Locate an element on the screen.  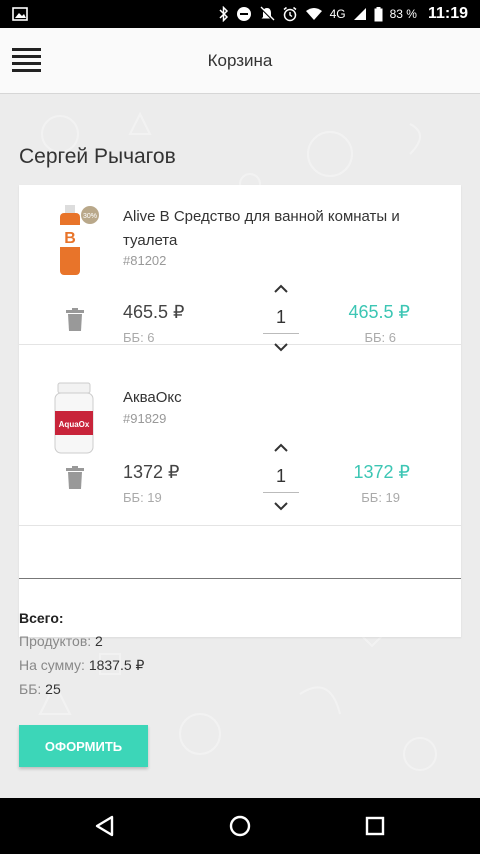
item-code: #81202 is located at coordinates (145, 260).